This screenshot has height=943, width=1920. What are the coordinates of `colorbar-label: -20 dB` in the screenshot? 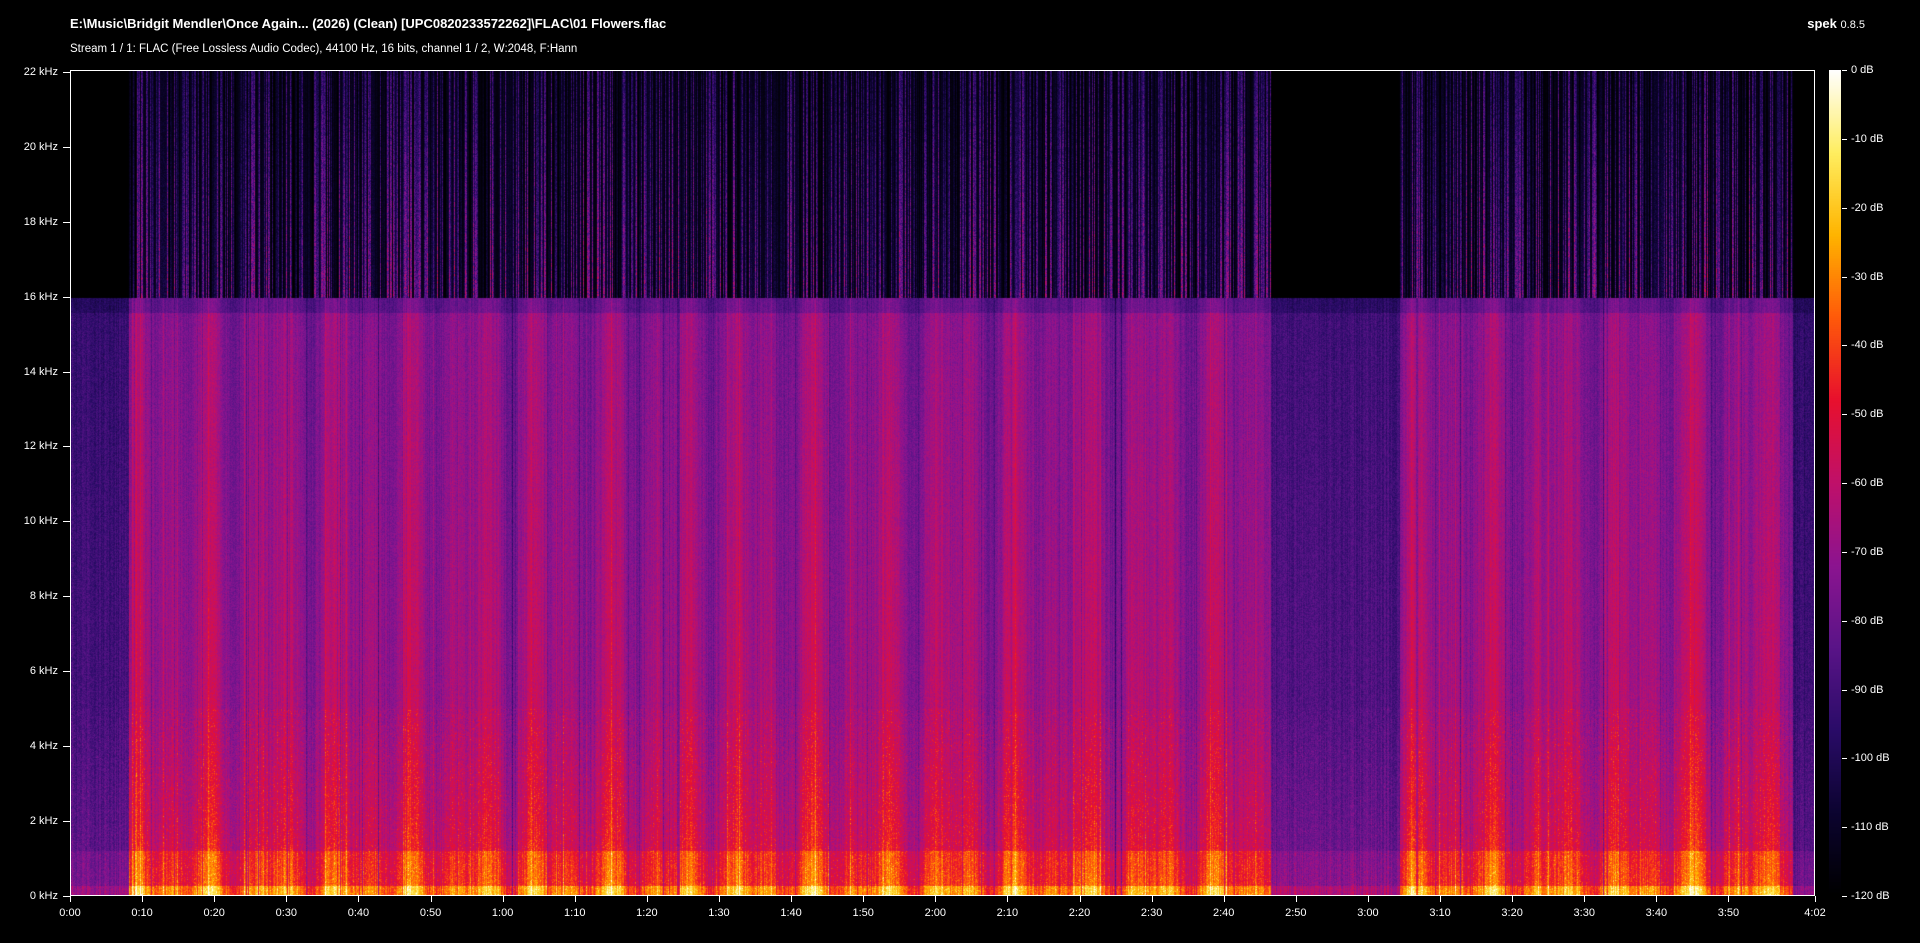 It's located at (1867, 207).